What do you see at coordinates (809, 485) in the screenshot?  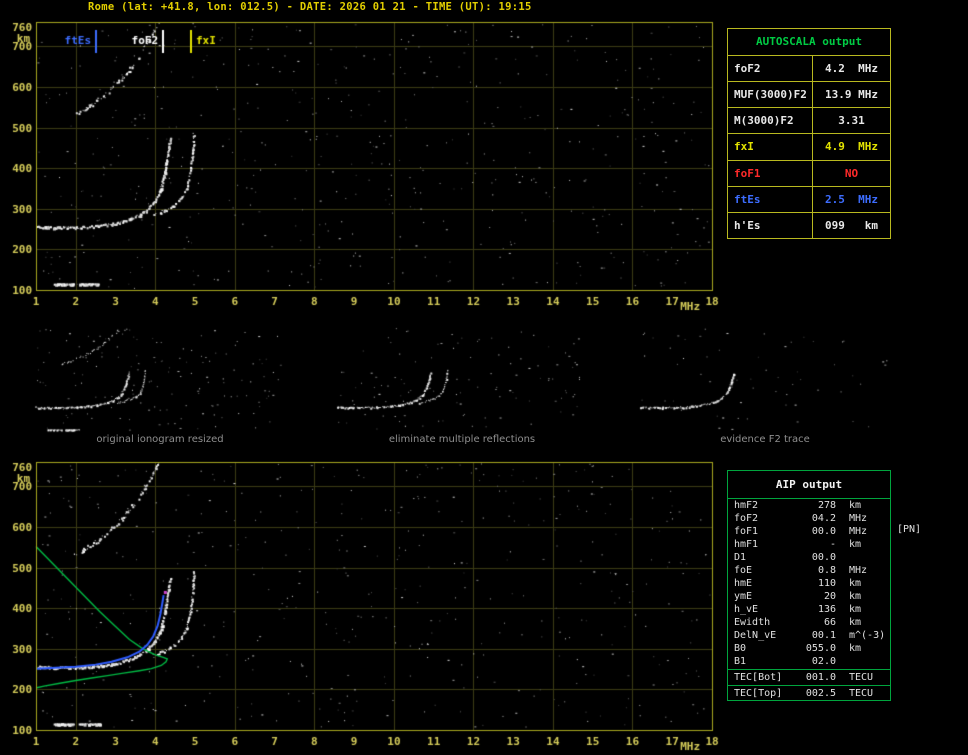 I see `aip-table-header: AIP output` at bounding box center [809, 485].